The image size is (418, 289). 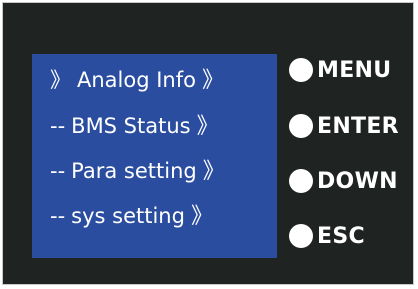 I want to click on menu-item-analog-info: 》 Analog Info 》, so click(x=172, y=80).